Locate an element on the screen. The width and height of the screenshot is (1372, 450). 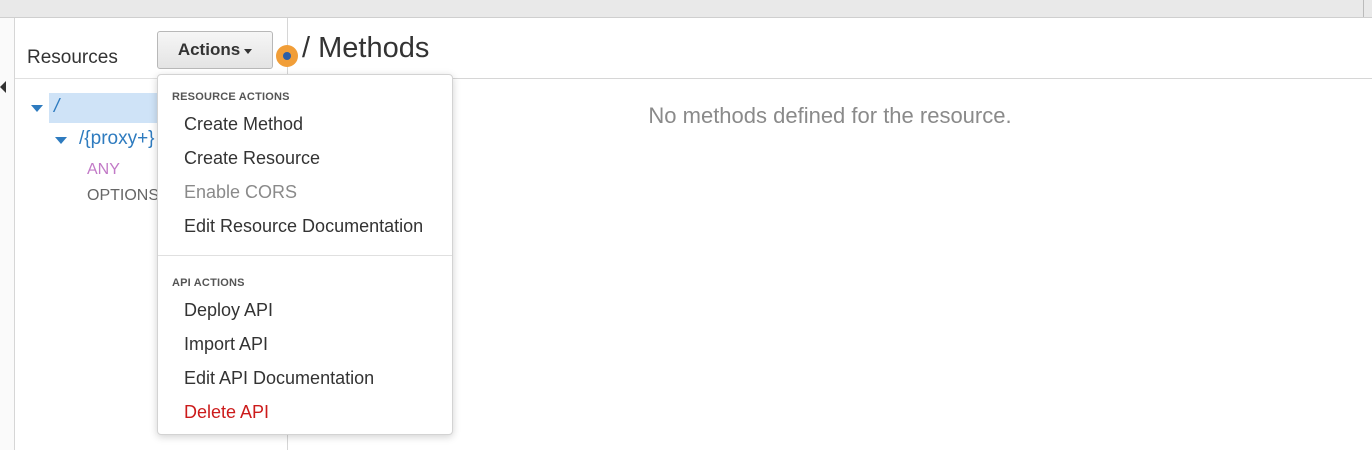
actions-button-label: Actions is located at coordinates (209, 49).